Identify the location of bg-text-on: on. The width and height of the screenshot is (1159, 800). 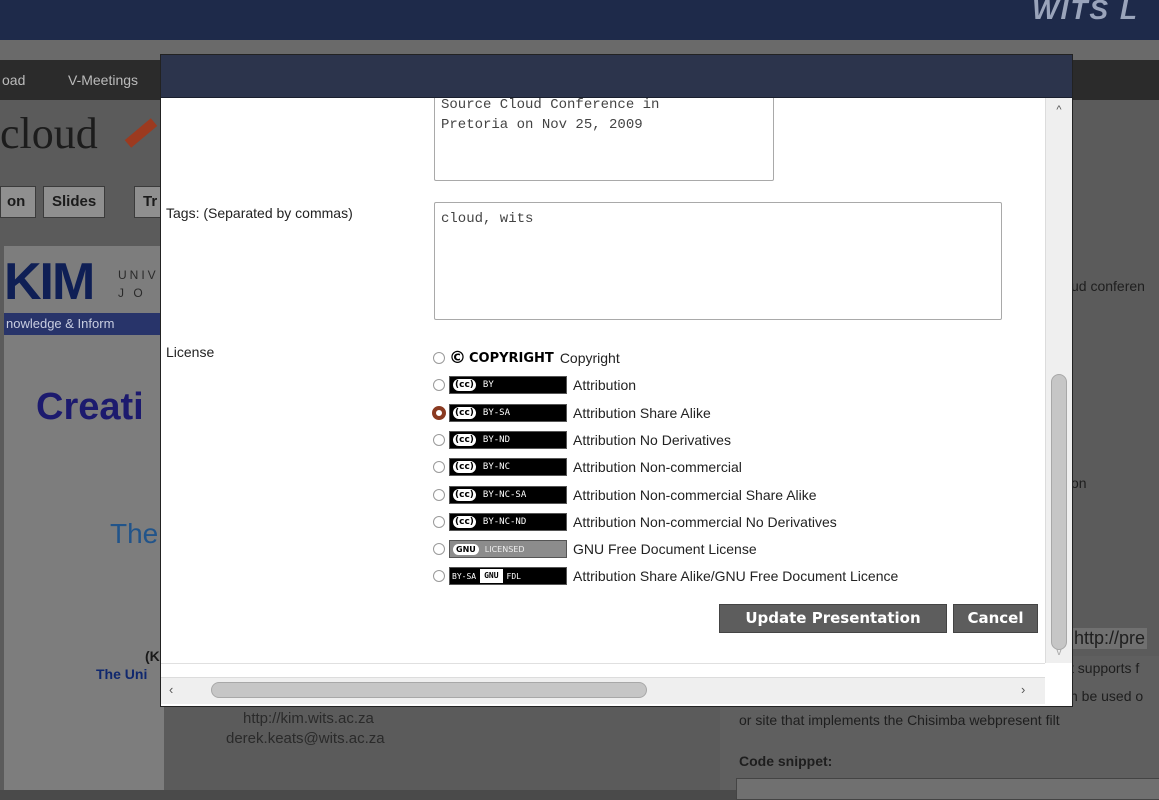
(1079, 483).